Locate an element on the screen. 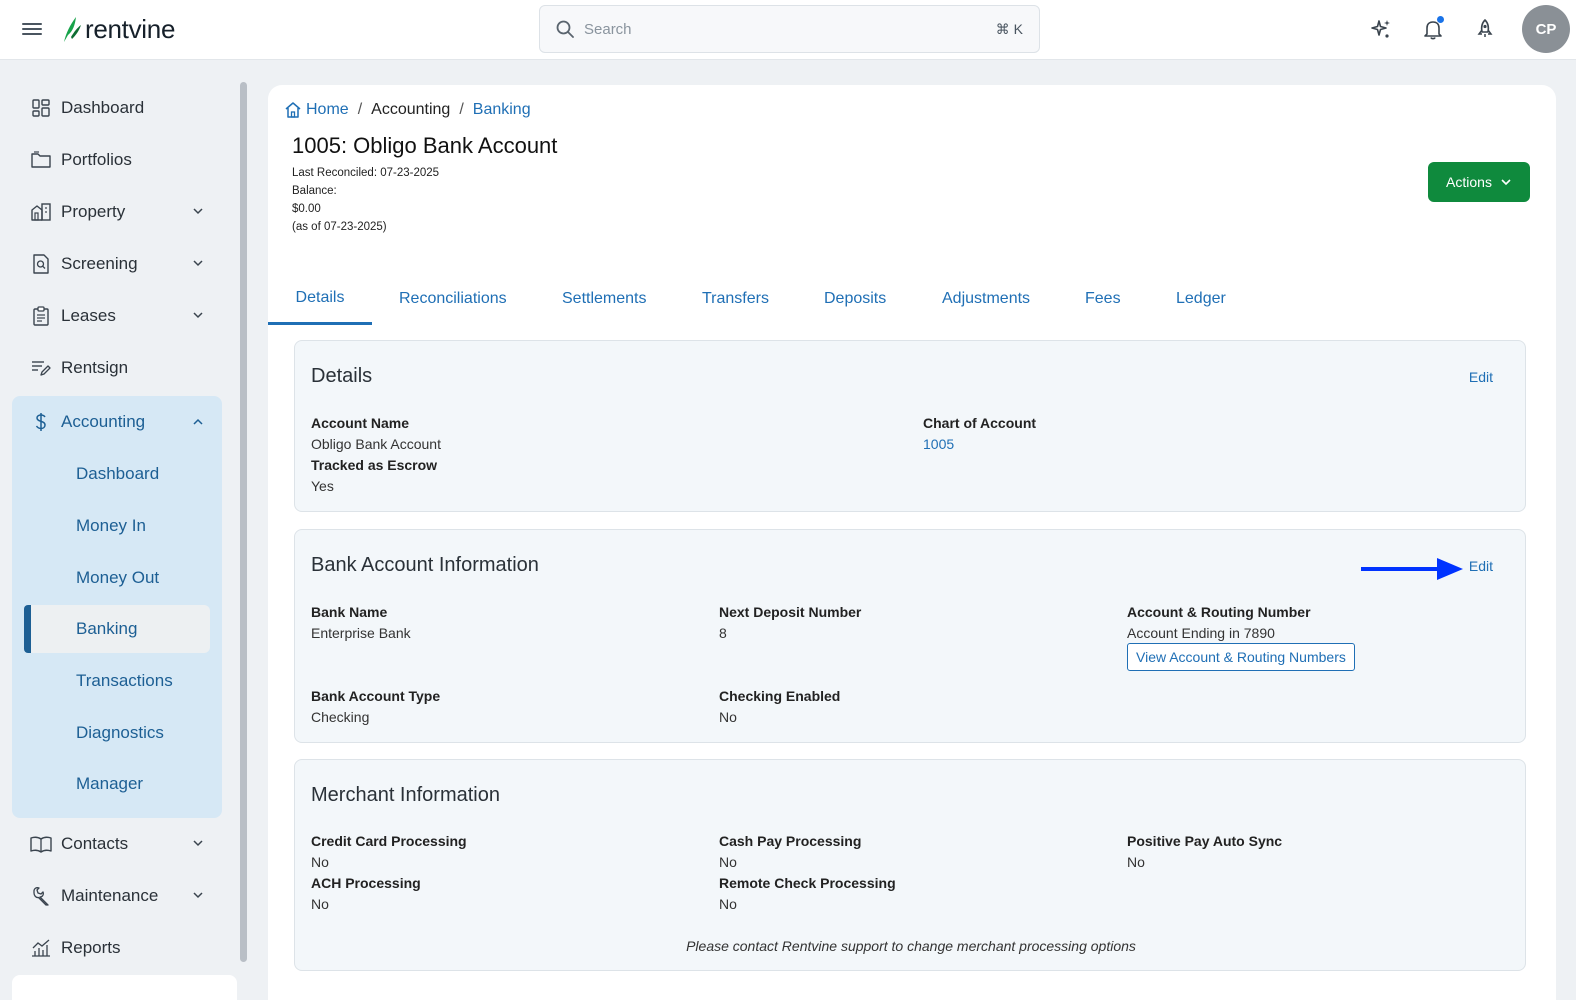 The width and height of the screenshot is (1576, 1000). escrow-label: Tracked as Escrow is located at coordinates (374, 465).